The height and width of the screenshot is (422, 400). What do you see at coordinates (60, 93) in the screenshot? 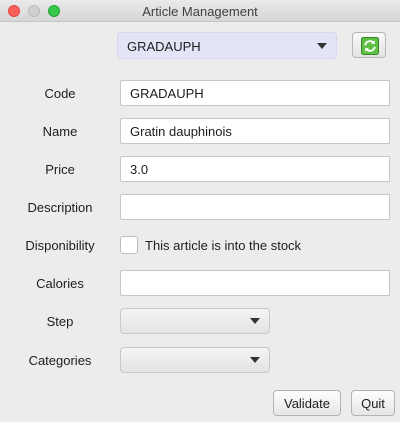
I see `code-label: Code` at bounding box center [60, 93].